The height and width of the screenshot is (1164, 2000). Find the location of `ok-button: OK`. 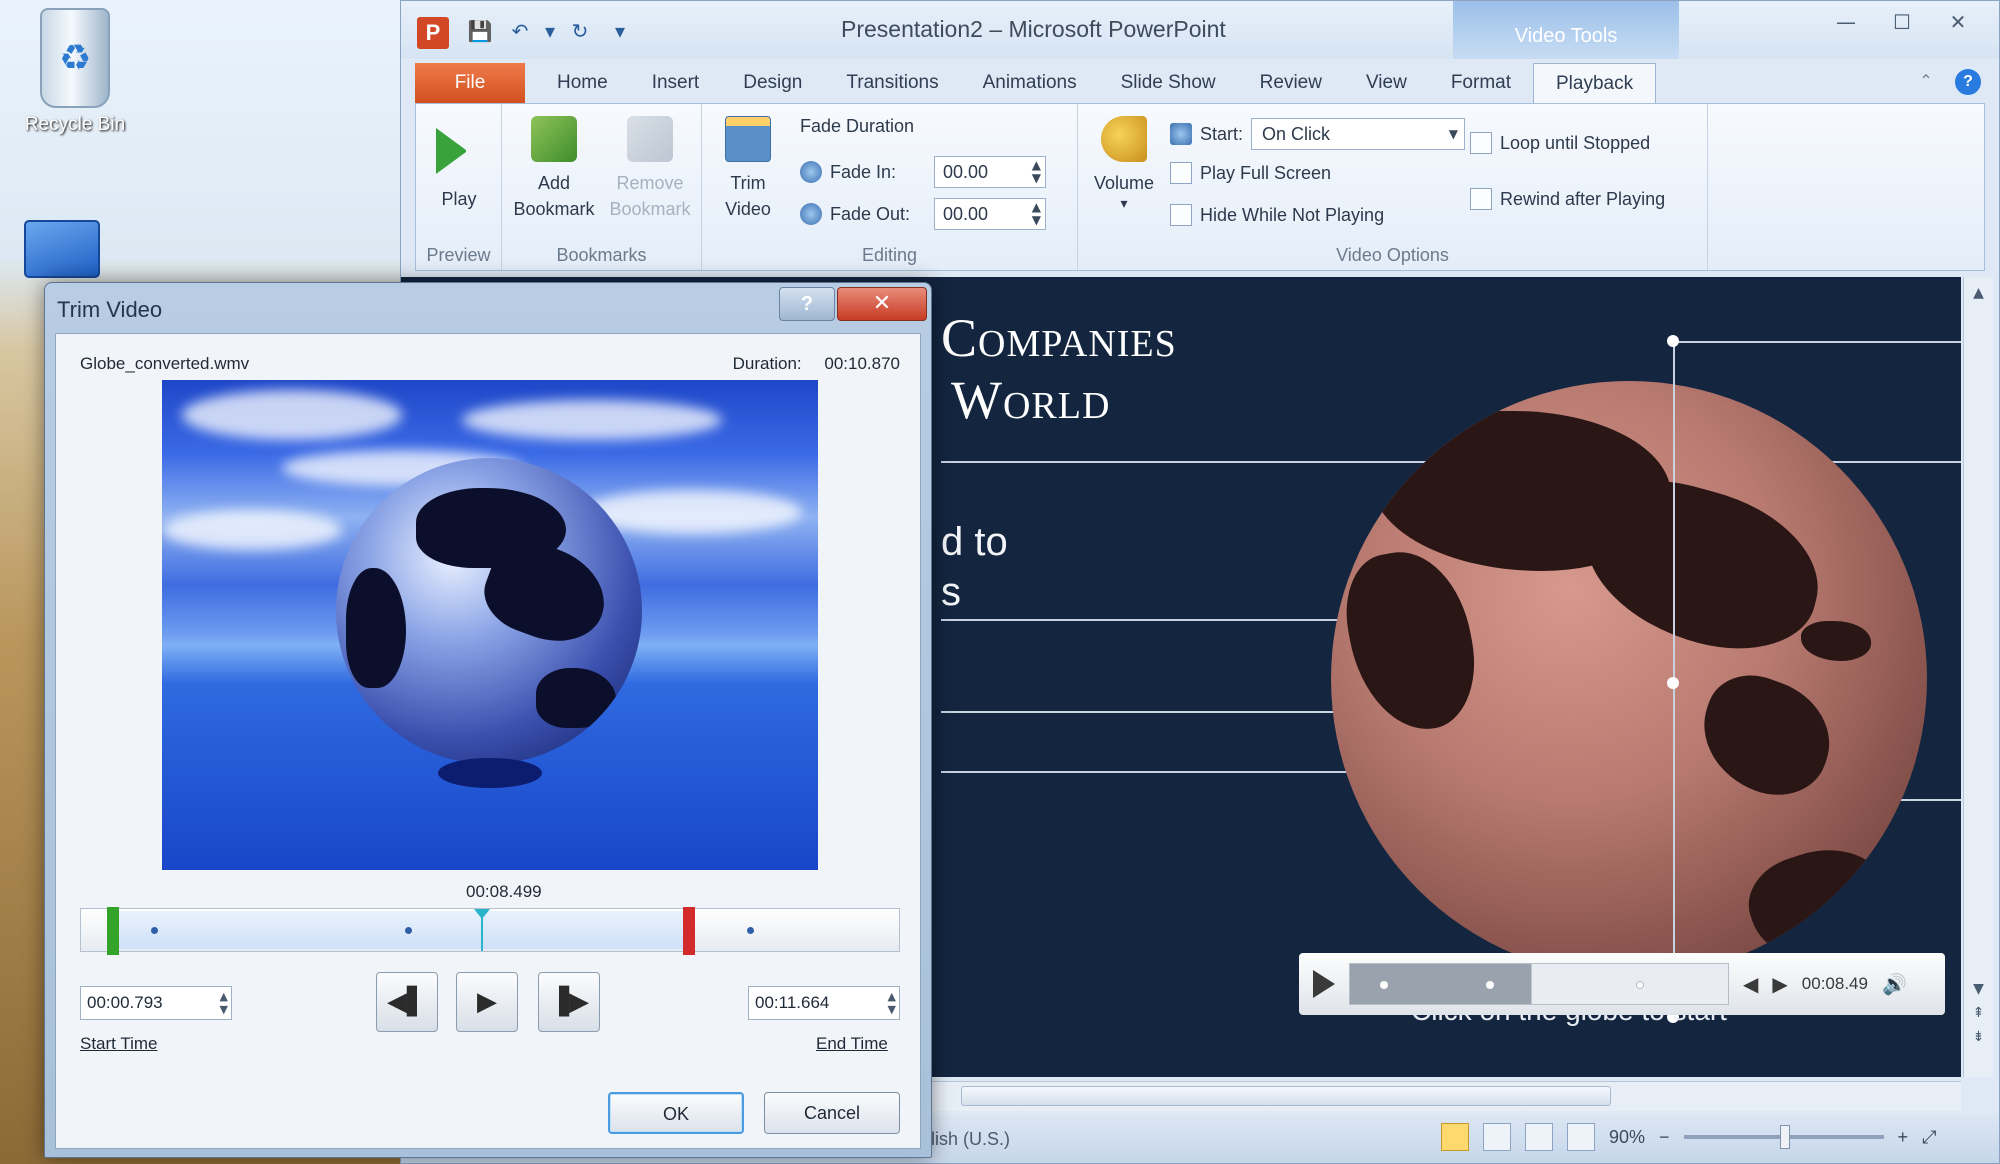

ok-button: OK is located at coordinates (676, 1113).